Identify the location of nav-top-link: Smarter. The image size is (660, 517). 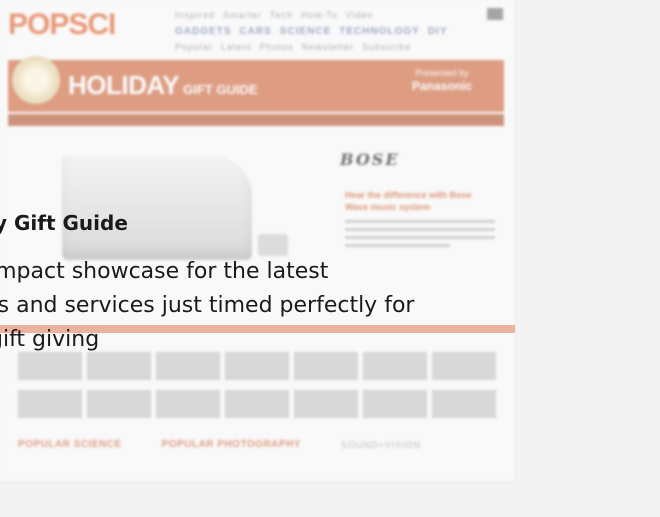
(243, 15).